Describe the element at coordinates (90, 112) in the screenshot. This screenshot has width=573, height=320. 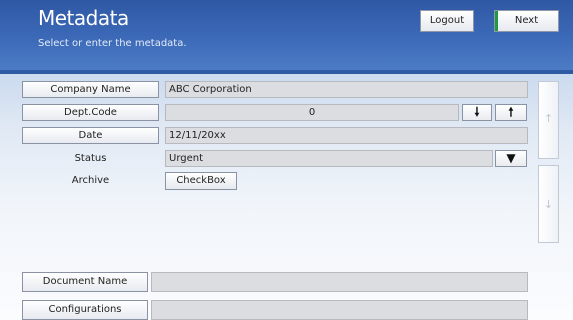
I see `dept-code-button: Dept.Code` at that location.